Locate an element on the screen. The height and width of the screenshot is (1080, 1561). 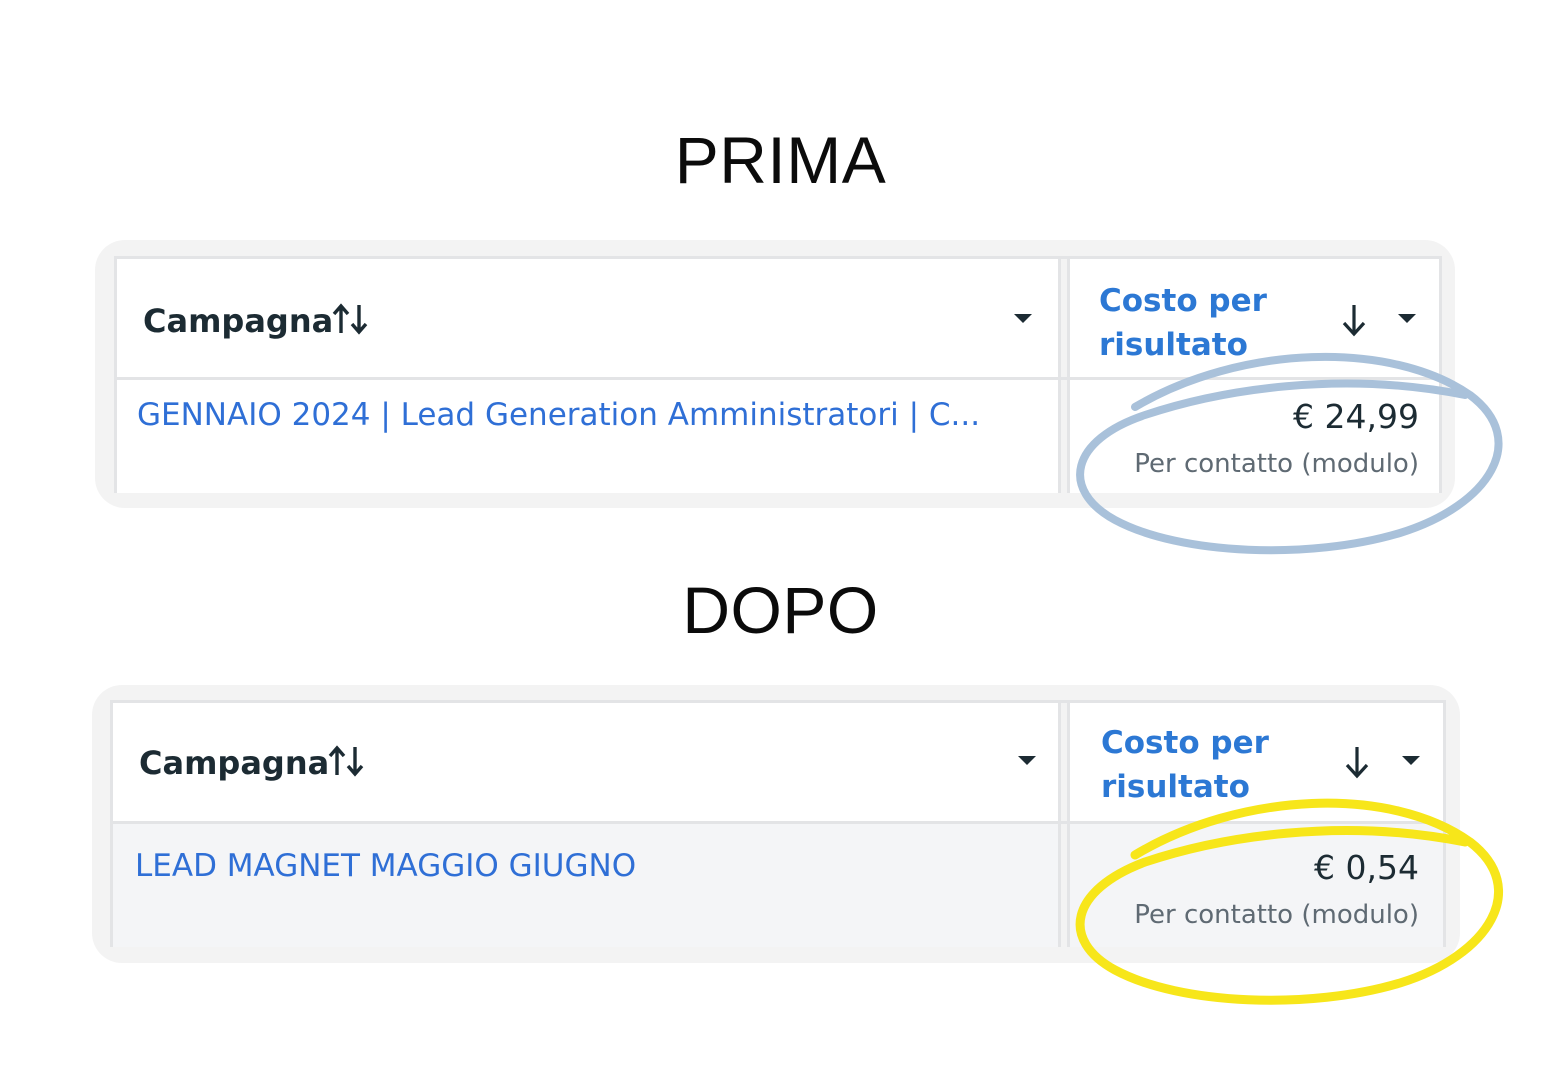
campaign-link: LEAD MAGNET MAGGIO GIUGNO is located at coordinates (385, 866).